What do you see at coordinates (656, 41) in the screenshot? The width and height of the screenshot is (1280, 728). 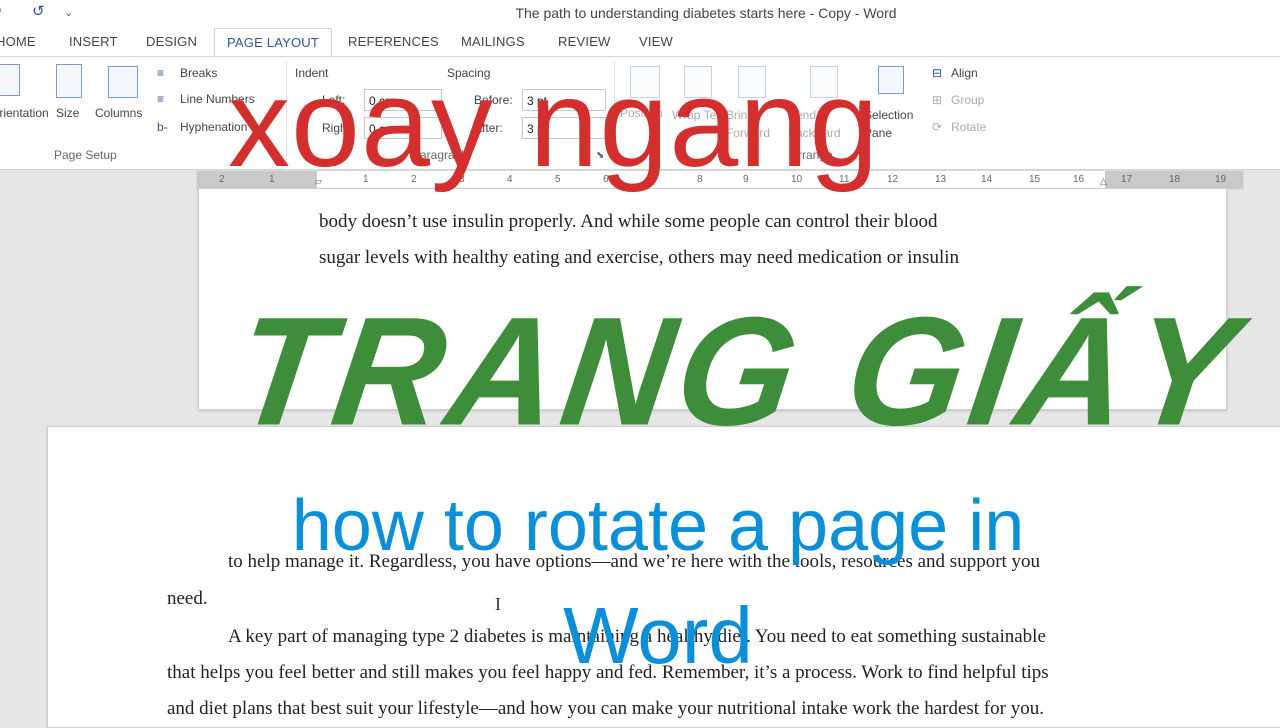 I see `tab-view: VIEW` at bounding box center [656, 41].